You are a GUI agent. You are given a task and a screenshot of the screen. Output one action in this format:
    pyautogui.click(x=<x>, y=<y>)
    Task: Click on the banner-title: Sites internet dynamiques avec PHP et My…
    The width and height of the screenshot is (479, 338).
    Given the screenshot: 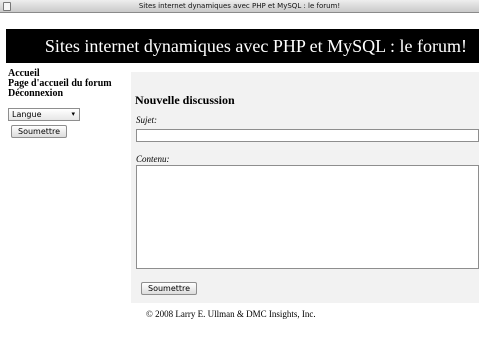 What is the action you would take?
    pyautogui.click(x=255, y=46)
    